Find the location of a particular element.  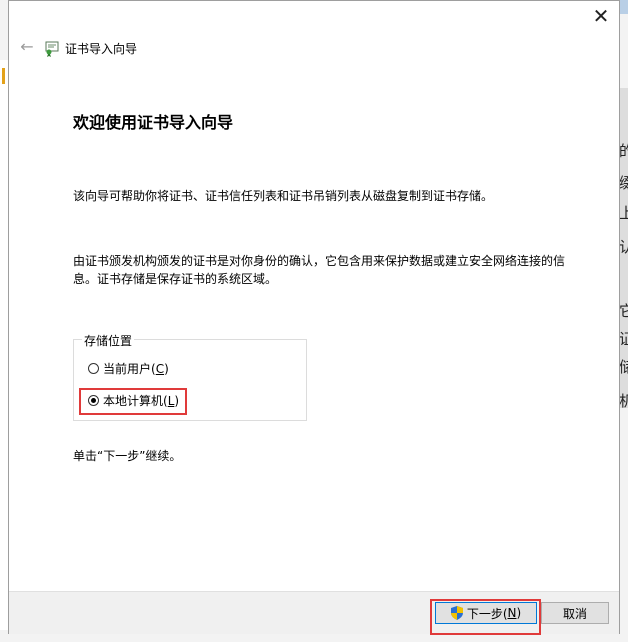

close-icon: ✕ is located at coordinates (601, 16).